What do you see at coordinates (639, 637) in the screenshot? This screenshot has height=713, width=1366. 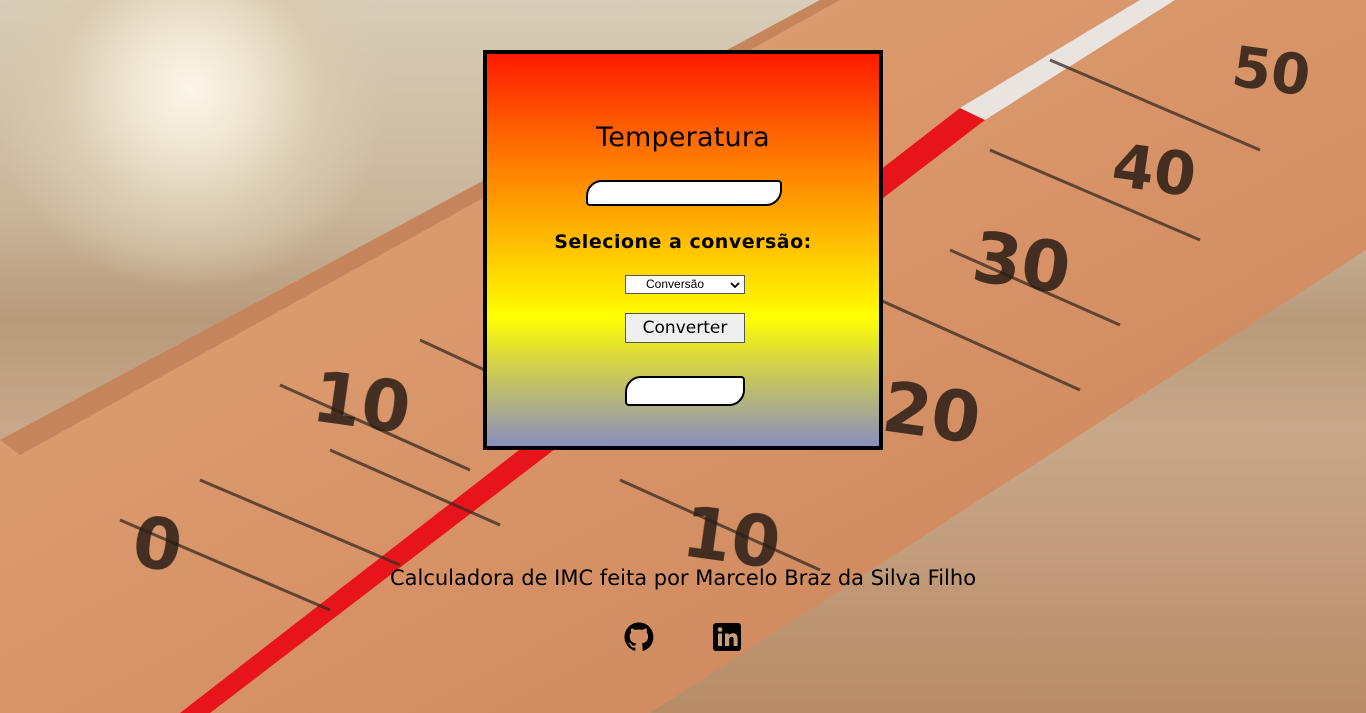 I see `github-icon` at bounding box center [639, 637].